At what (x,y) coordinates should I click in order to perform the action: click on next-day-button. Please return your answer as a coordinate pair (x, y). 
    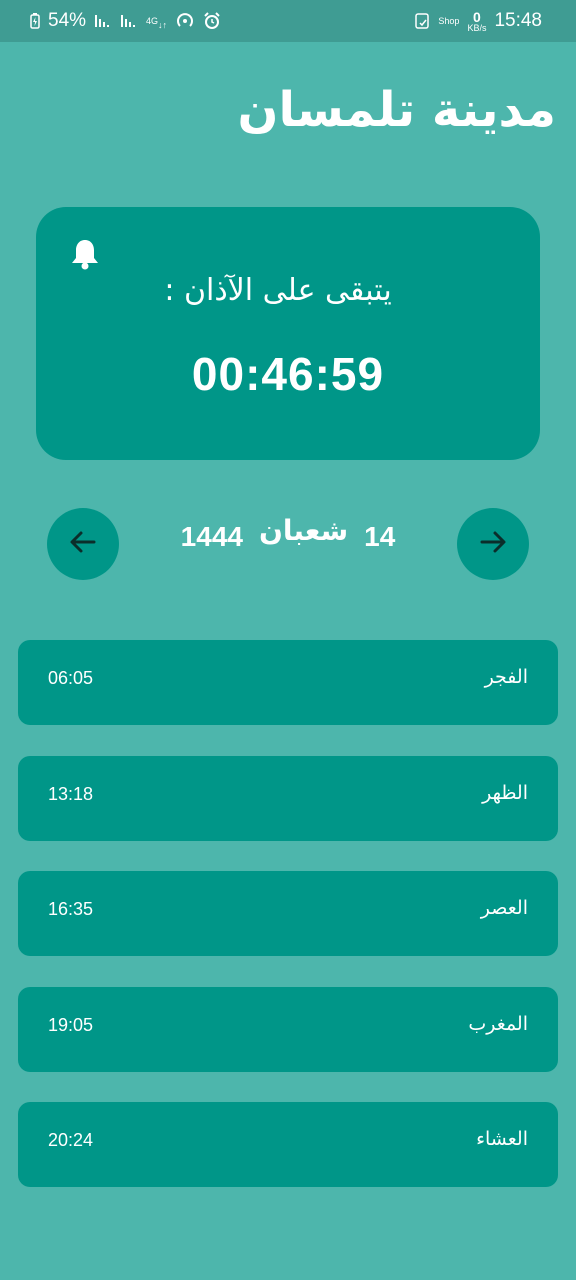
    Looking at the image, I should click on (493, 544).